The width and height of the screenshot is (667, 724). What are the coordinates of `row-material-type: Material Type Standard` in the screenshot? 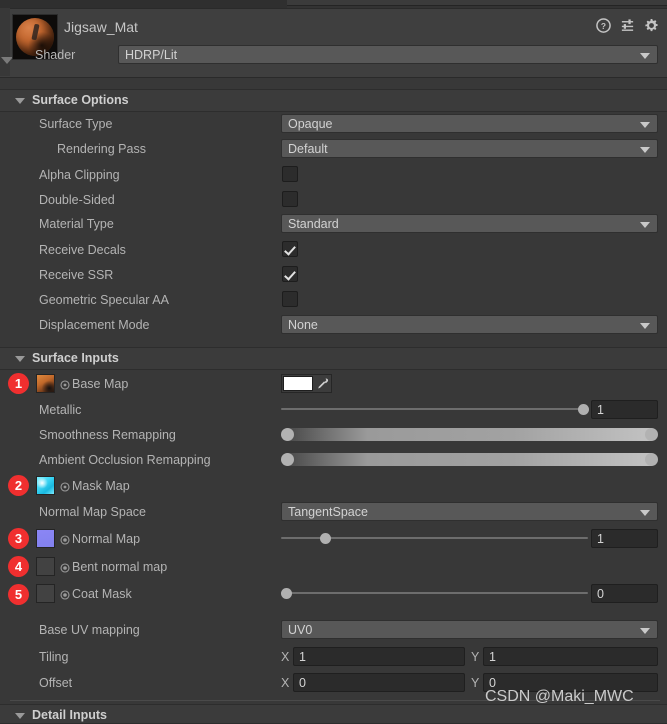 It's located at (333, 224).